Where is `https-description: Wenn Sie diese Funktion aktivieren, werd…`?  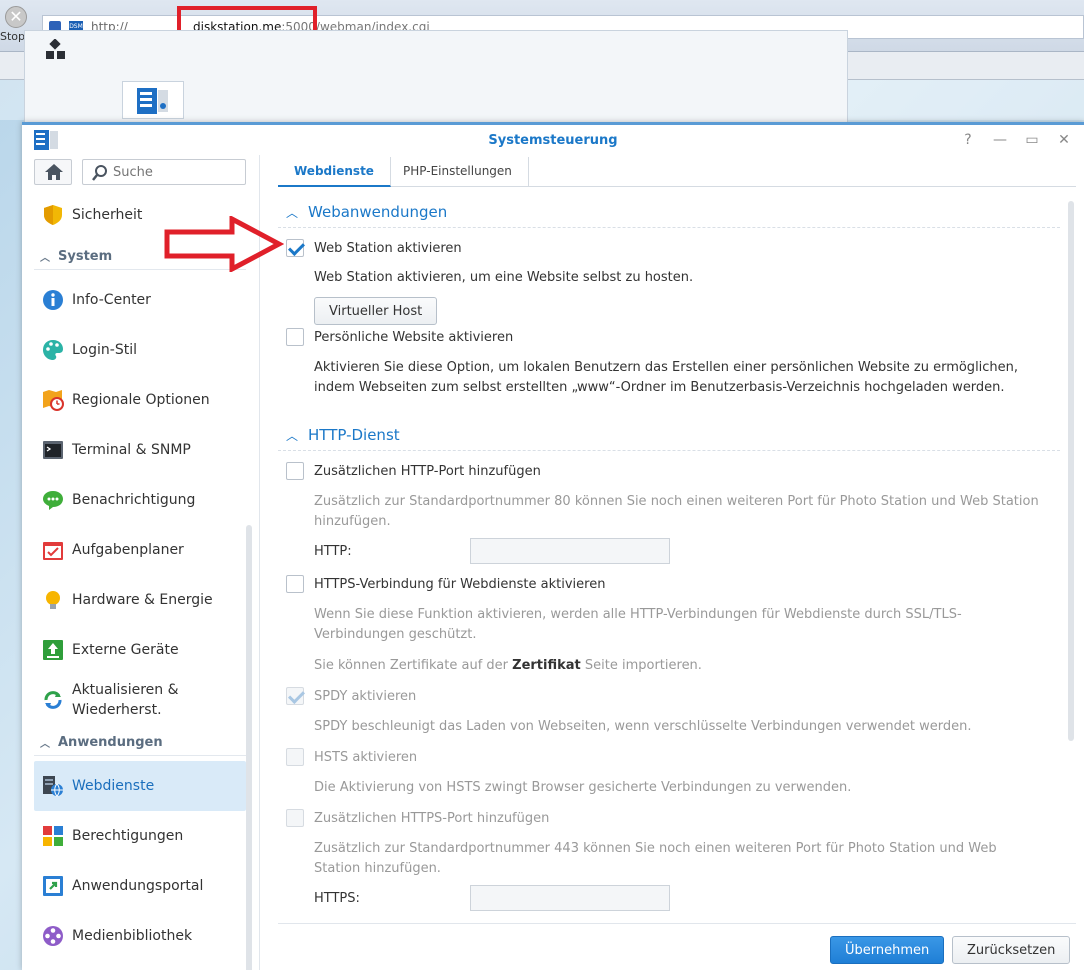
https-description: Wenn Sie diese Funktion aktivieren, werd… is located at coordinates (638, 624).